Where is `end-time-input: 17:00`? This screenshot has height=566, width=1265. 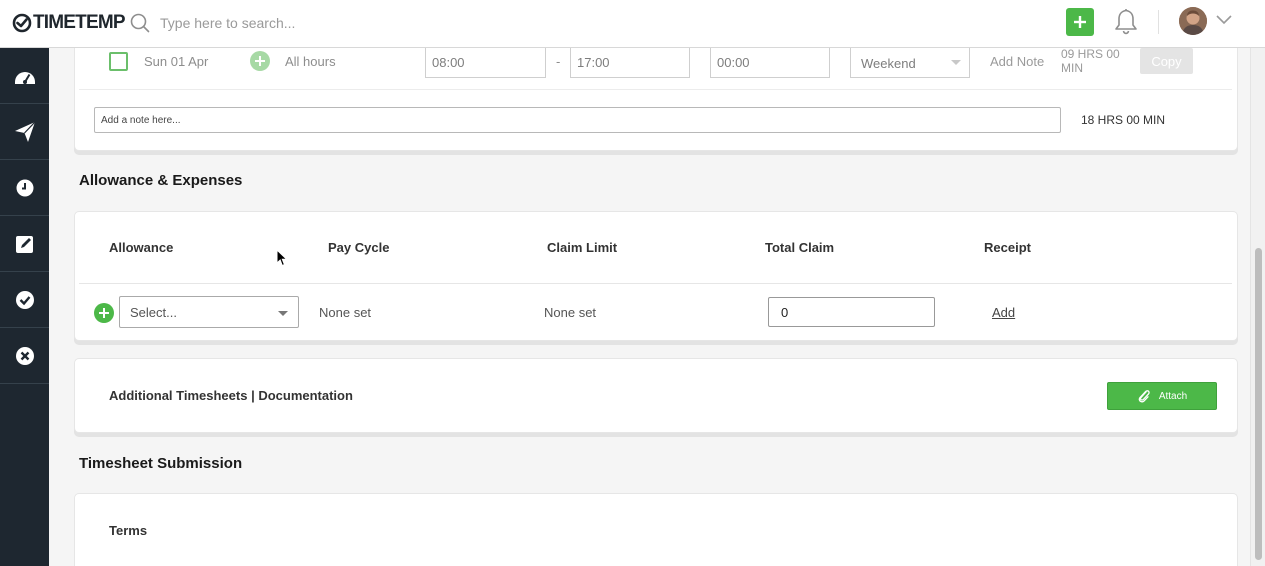
end-time-input: 17:00 is located at coordinates (630, 62).